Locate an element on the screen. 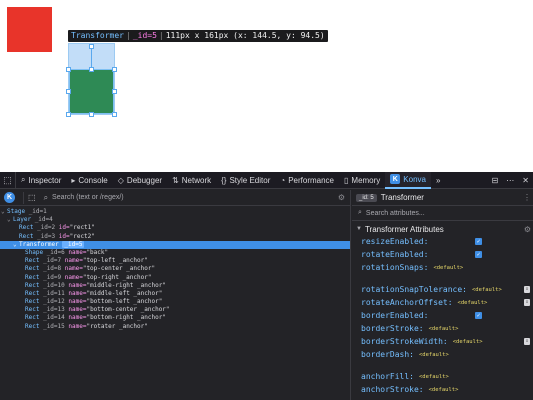 Image resolution: width=533 pixels, height=400 pixels. node-id: _id=6 is located at coordinates (55, 252).